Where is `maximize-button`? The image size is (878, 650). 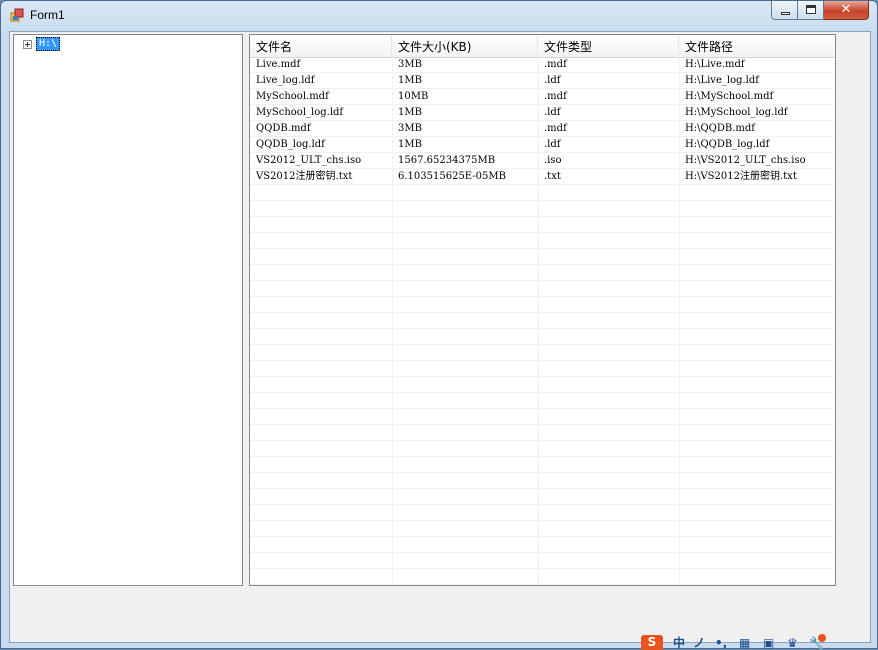 maximize-button is located at coordinates (811, 10).